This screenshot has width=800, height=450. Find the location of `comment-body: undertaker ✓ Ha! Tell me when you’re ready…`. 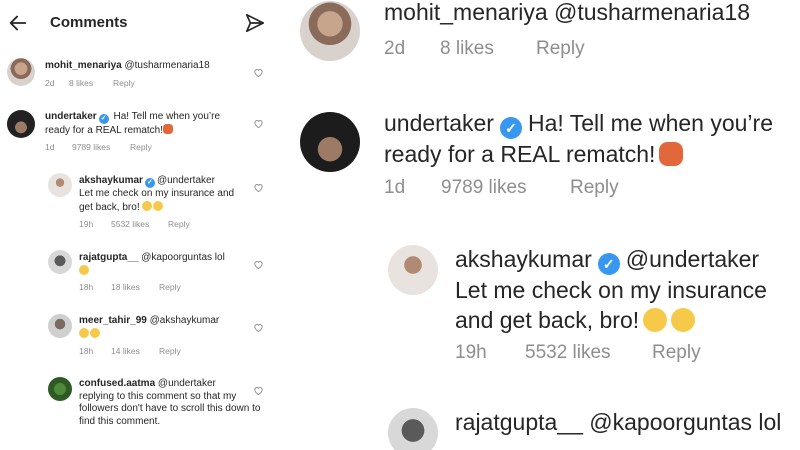

comment-body: undertaker ✓ Ha! Tell me when you’re ready… is located at coordinates (589, 138).